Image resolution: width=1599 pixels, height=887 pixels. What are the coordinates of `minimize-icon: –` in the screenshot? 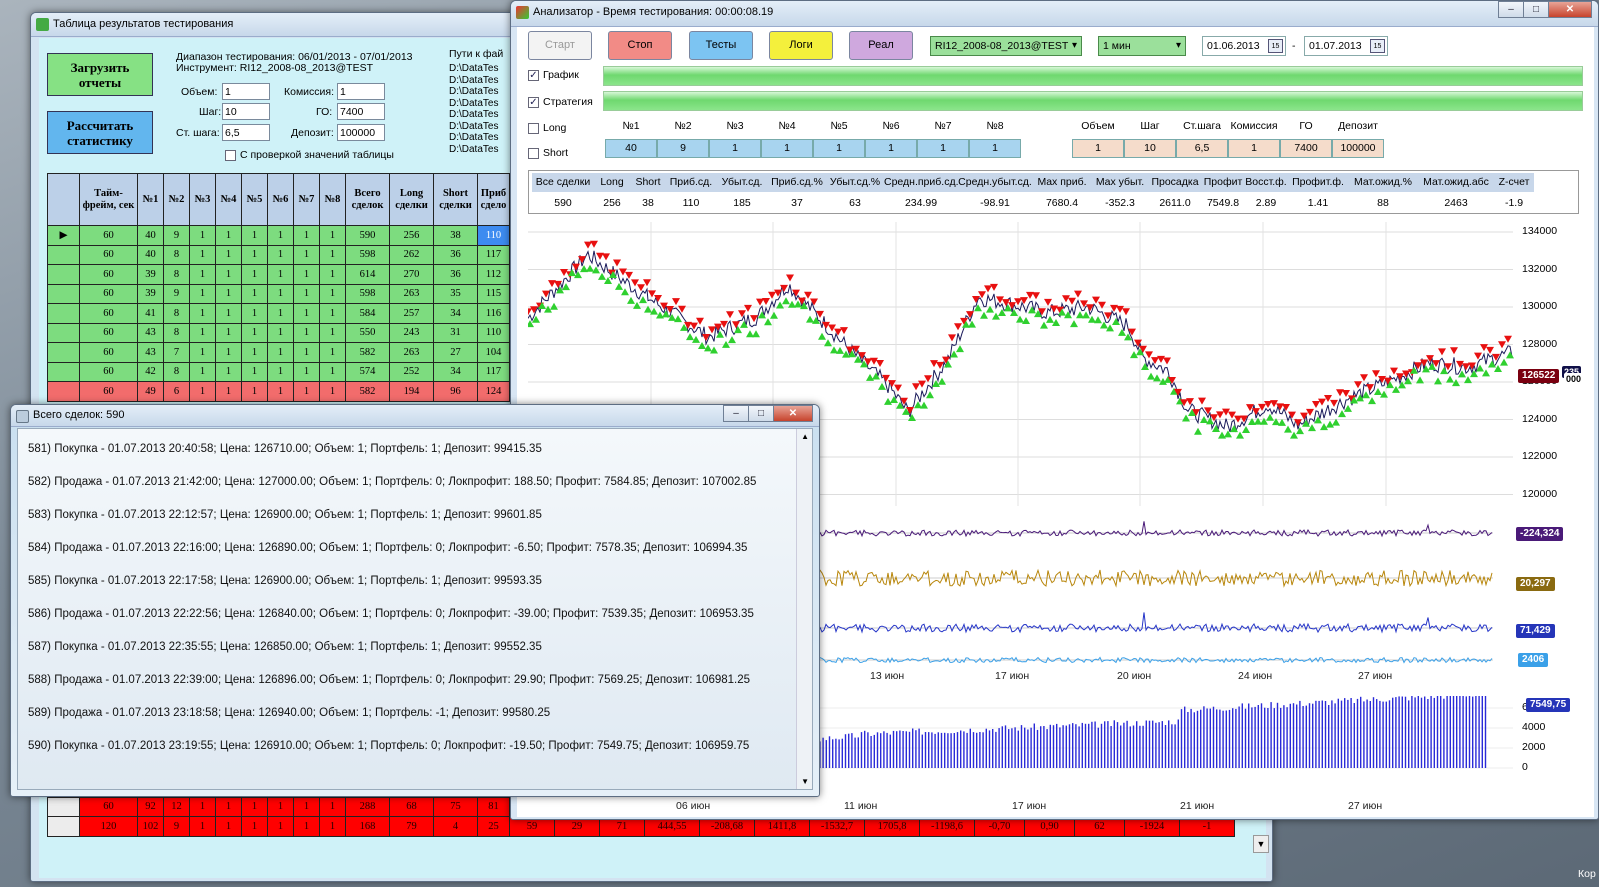 It's located at (1511, 9).